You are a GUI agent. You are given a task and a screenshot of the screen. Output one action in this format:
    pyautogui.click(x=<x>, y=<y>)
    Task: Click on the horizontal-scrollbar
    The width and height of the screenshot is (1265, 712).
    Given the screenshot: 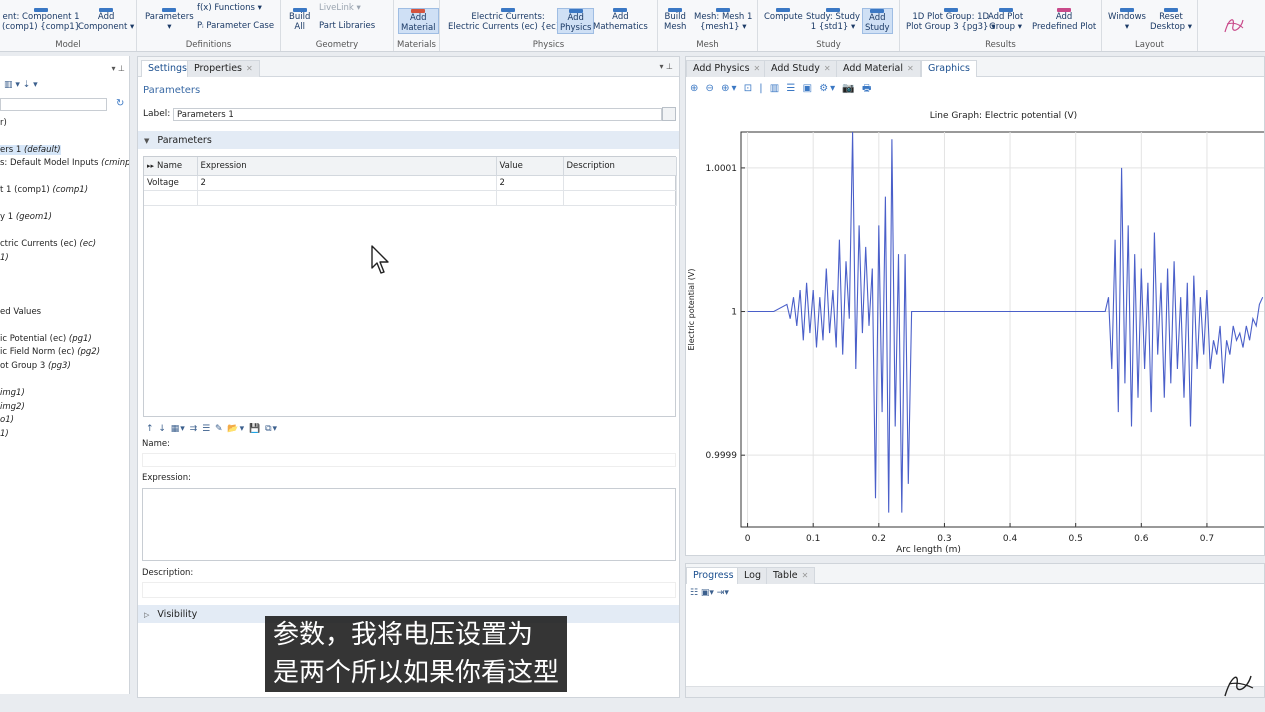 What is the action you would take?
    pyautogui.click(x=975, y=691)
    